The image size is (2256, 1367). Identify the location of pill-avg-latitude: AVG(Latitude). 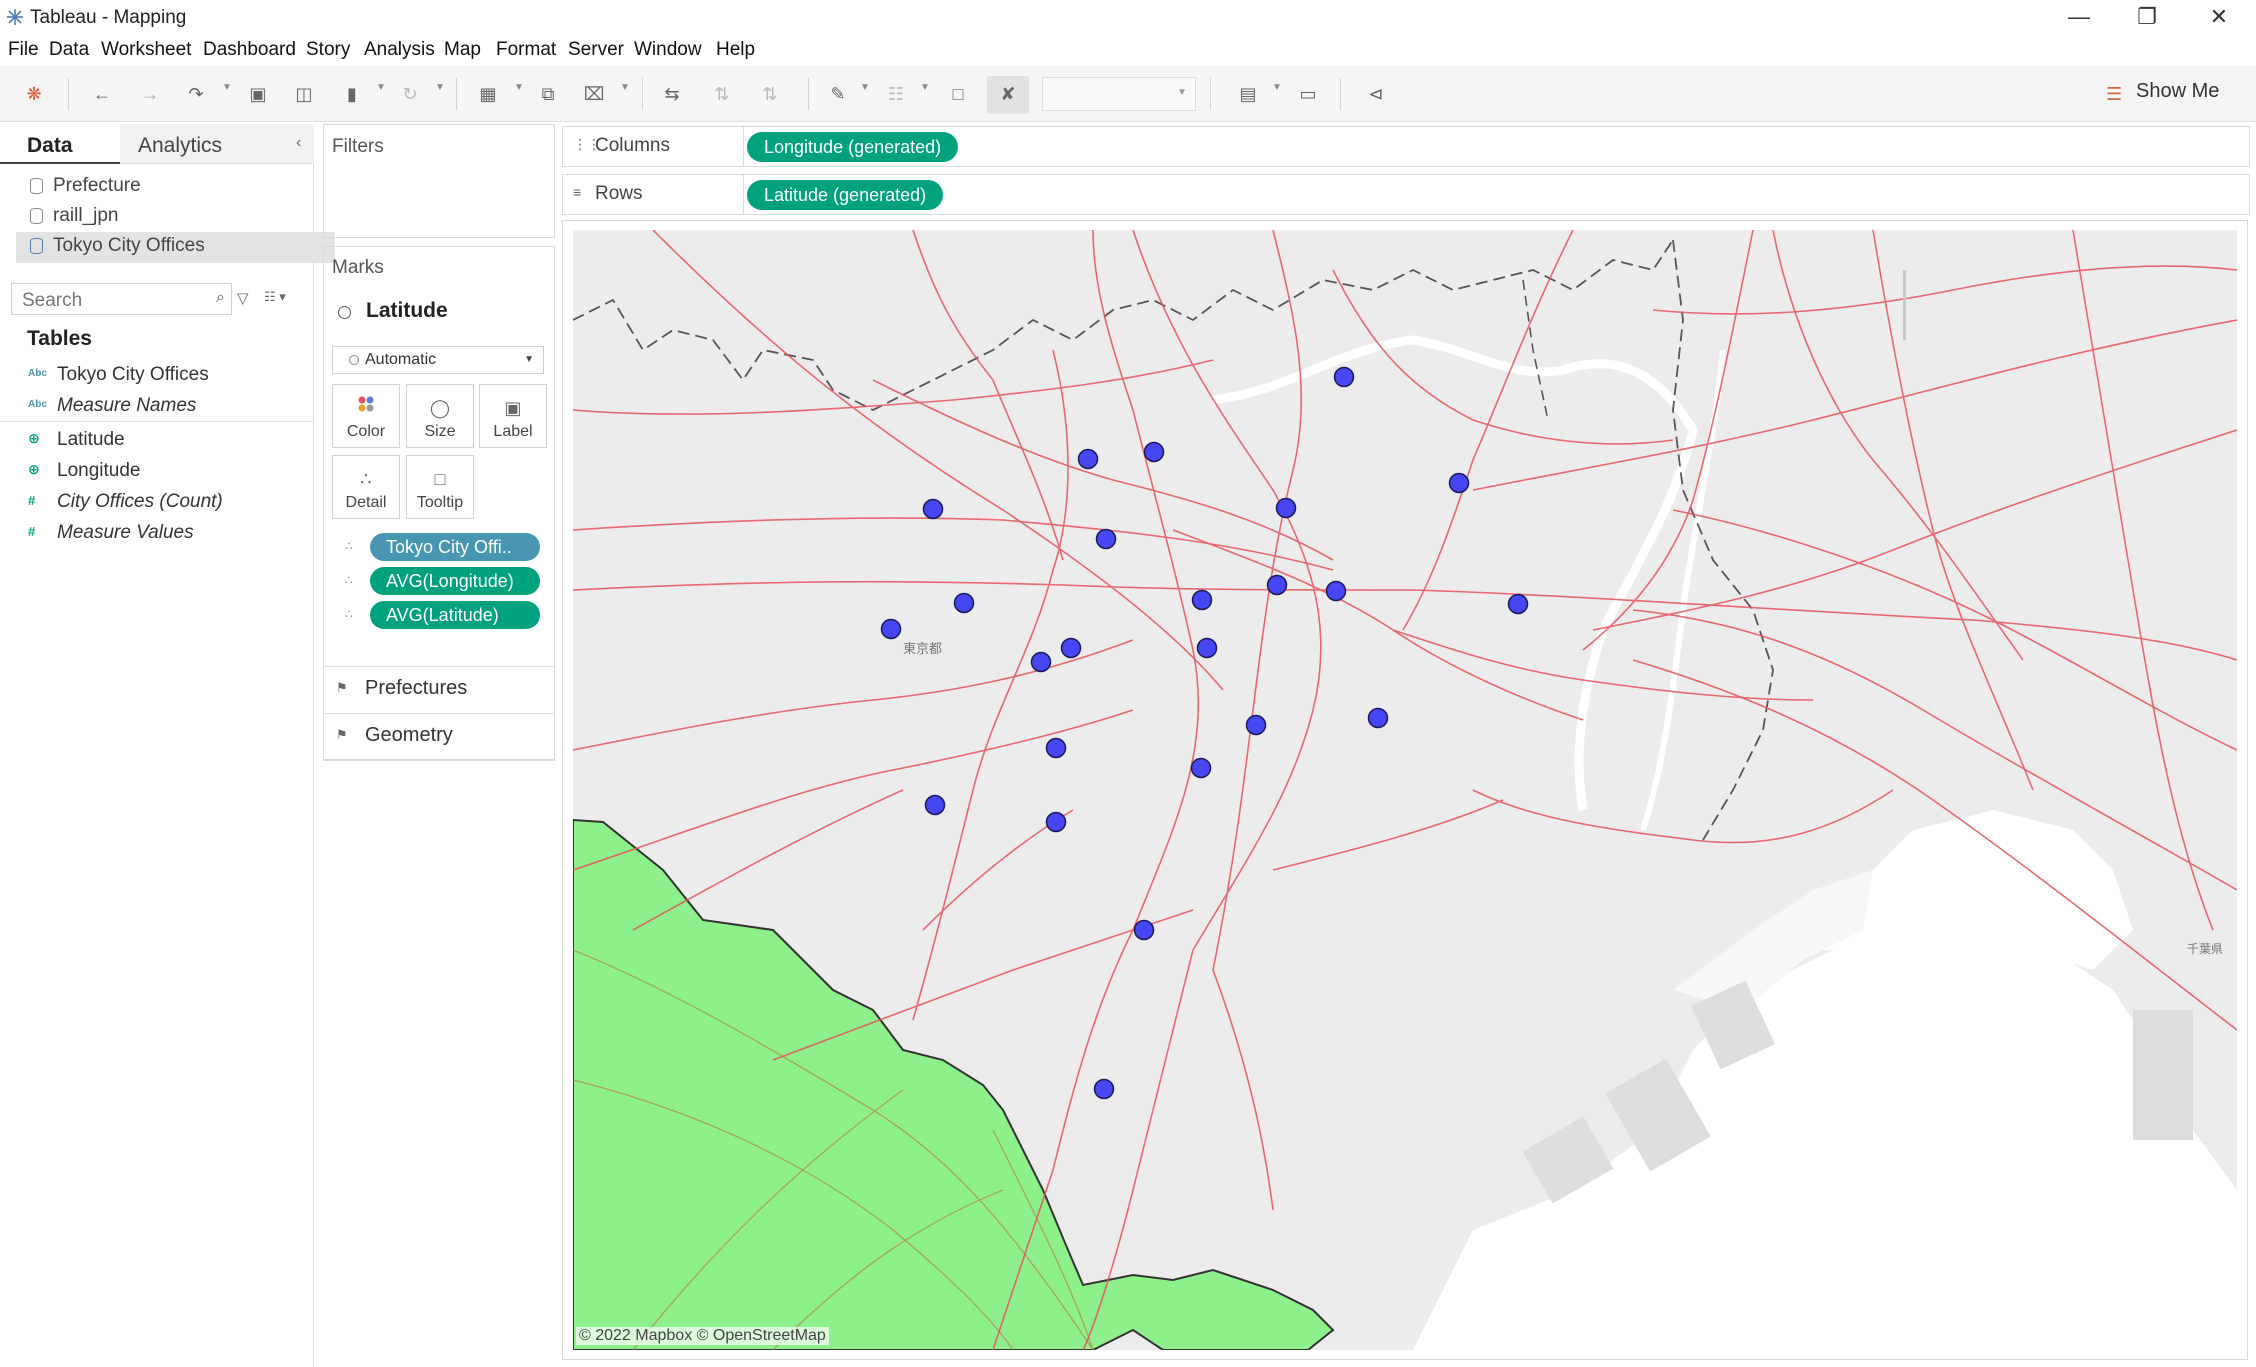
(455, 615).